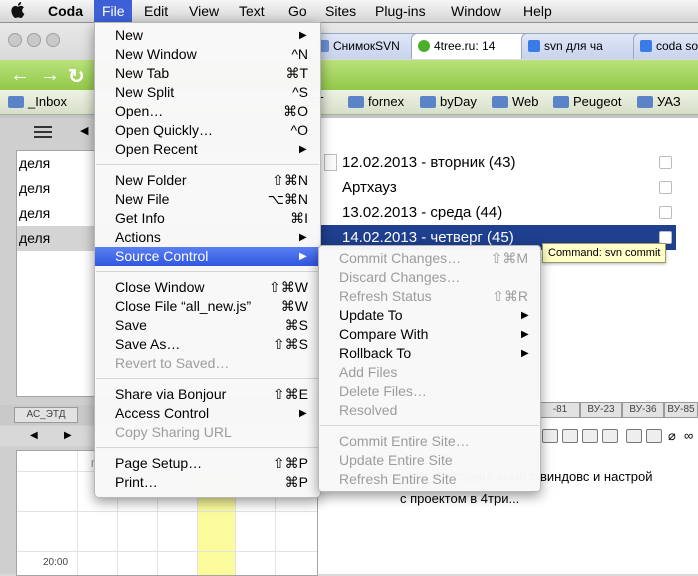  What do you see at coordinates (634, 436) in the screenshot?
I see `image-icon` at bounding box center [634, 436].